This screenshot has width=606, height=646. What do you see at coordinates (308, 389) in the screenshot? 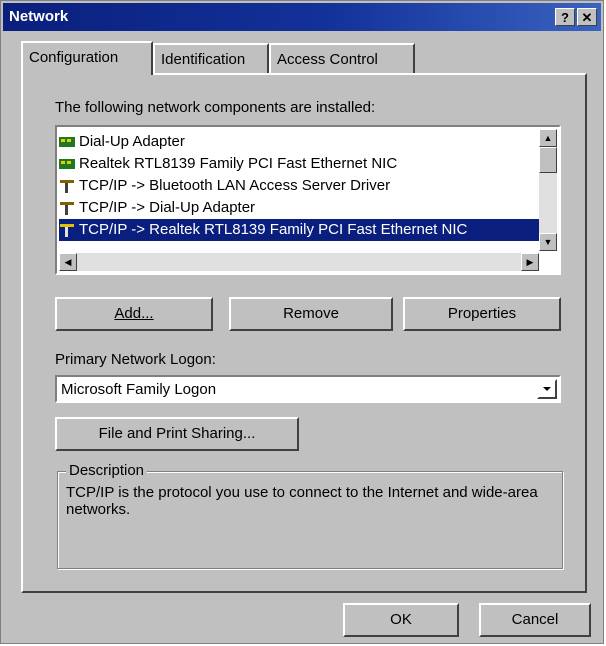
I see `primary-logon-select: Microsoft Family Logon` at bounding box center [308, 389].